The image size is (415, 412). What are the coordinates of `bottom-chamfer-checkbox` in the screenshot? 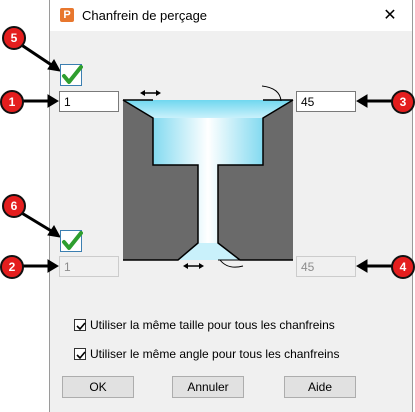 It's located at (71, 241).